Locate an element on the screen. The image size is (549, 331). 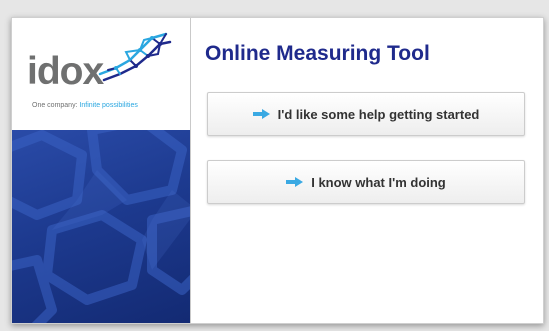
logo: idox One company: Infinite possibilities is located at coordinates (101, 73).